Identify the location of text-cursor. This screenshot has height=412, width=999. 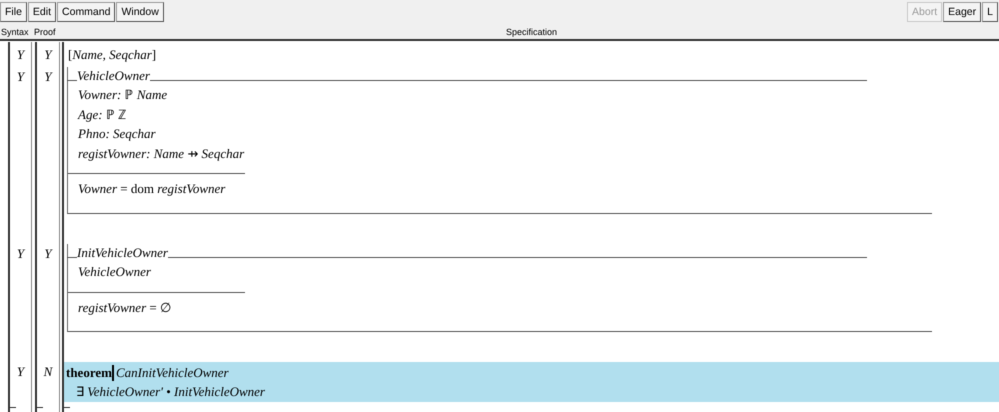
(113, 372).